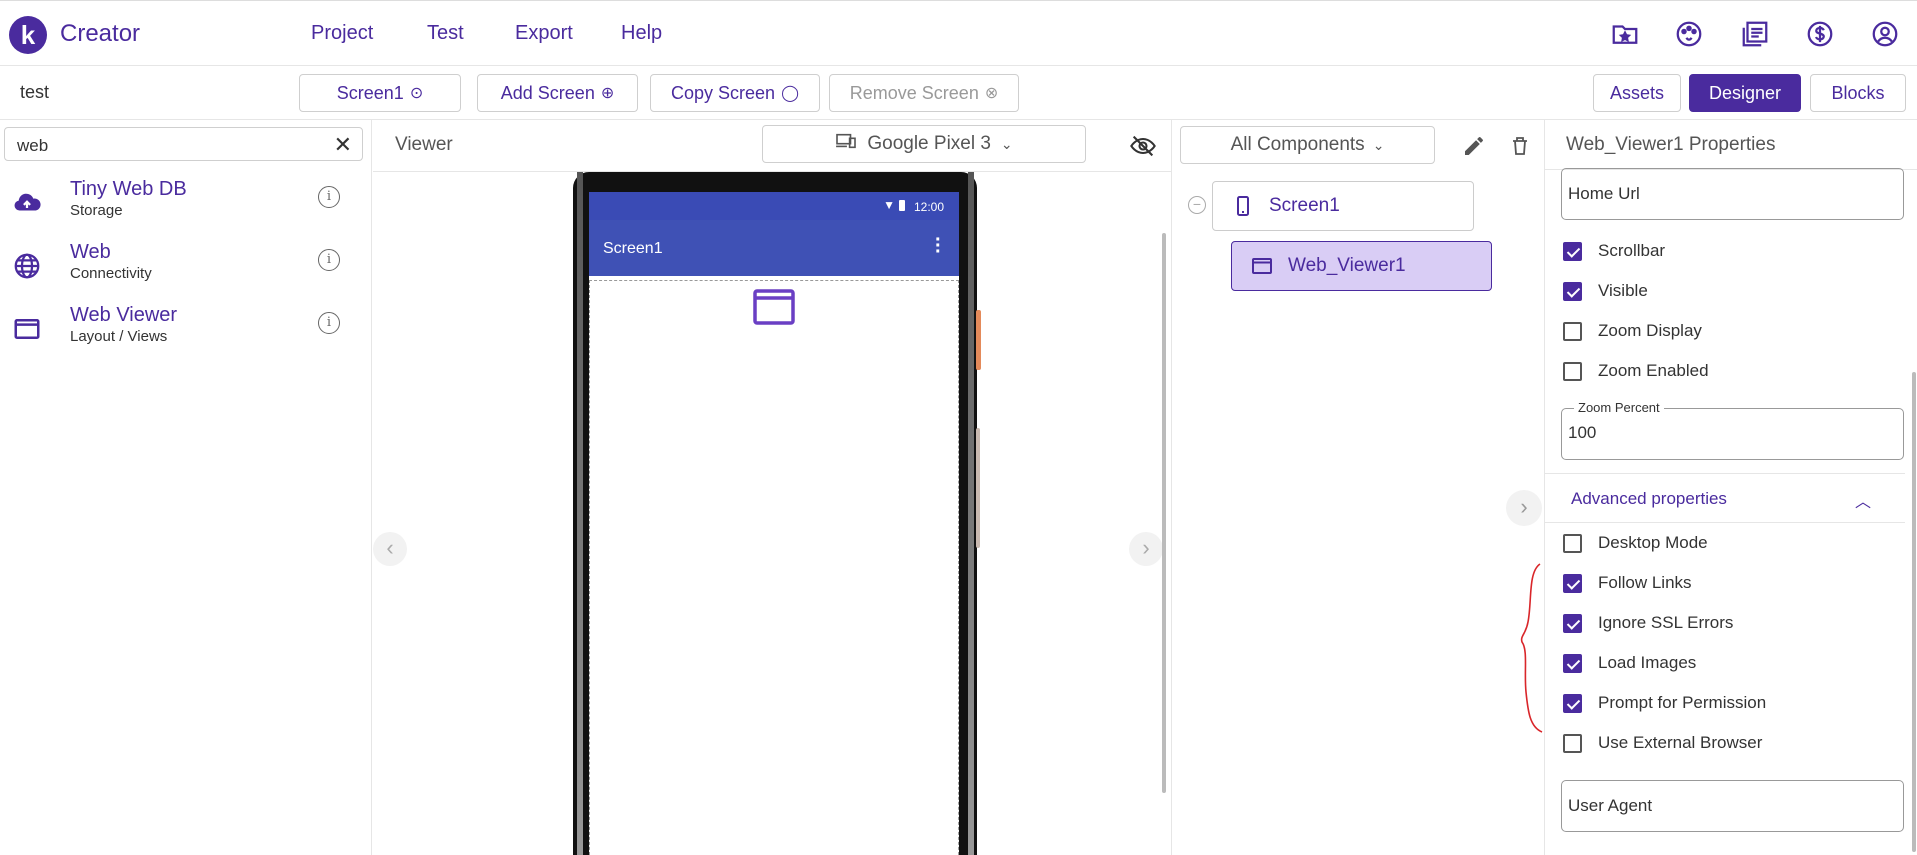  What do you see at coordinates (1863, 502) in the screenshot?
I see `chevron-up-icon: ︿` at bounding box center [1863, 502].